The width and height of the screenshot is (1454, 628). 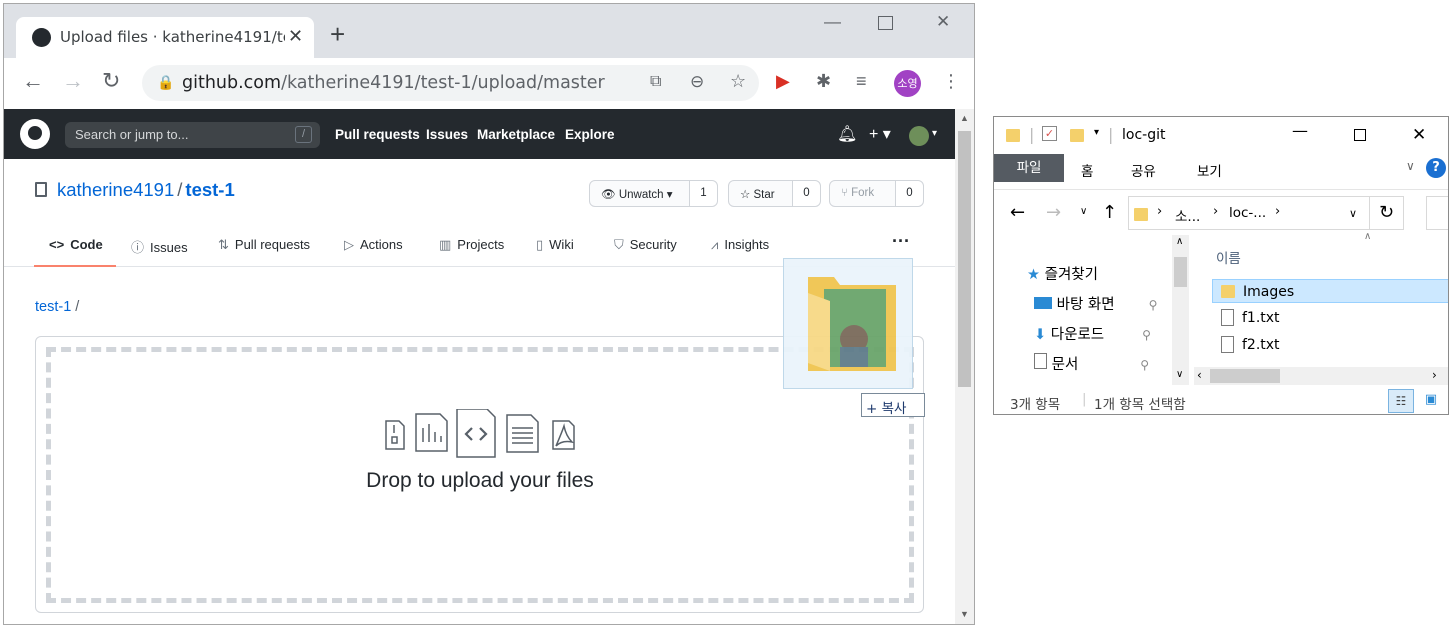 I want to click on file-hscrollbar: ‹ ›, so click(x=1321, y=376).